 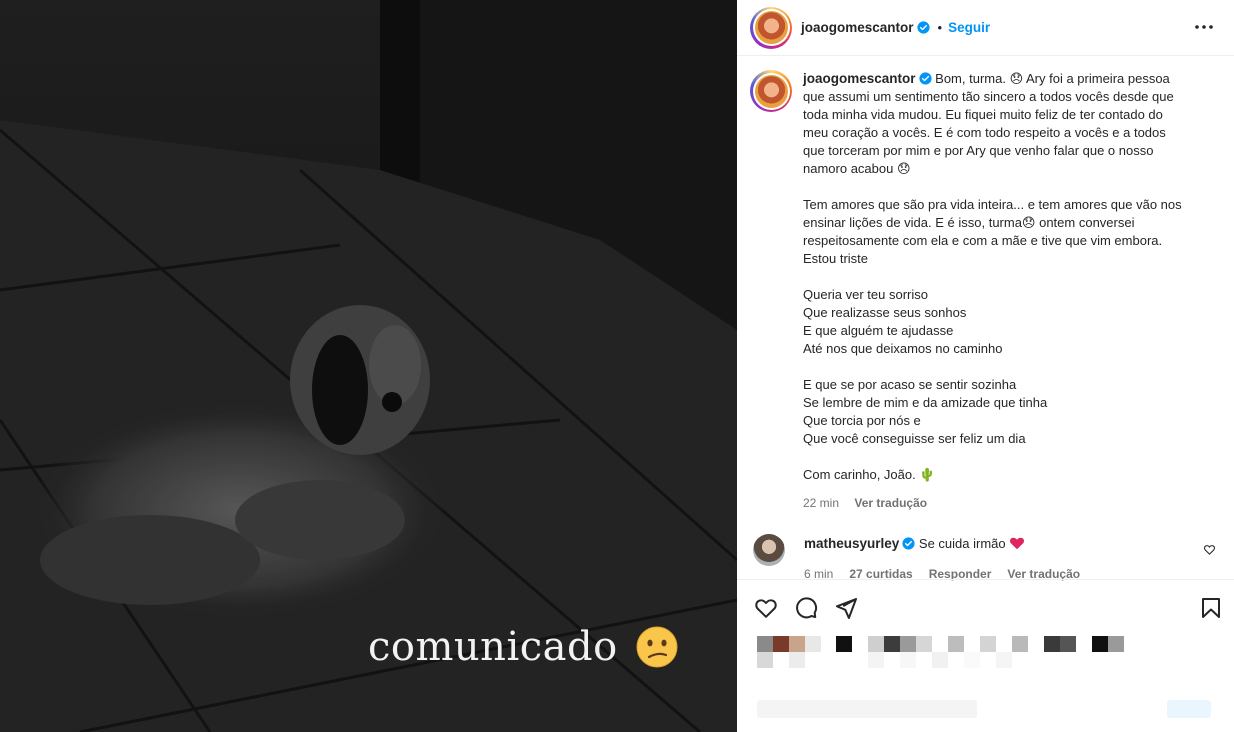 I want to click on liked-by-avatars-blurred, so click(x=789, y=644).